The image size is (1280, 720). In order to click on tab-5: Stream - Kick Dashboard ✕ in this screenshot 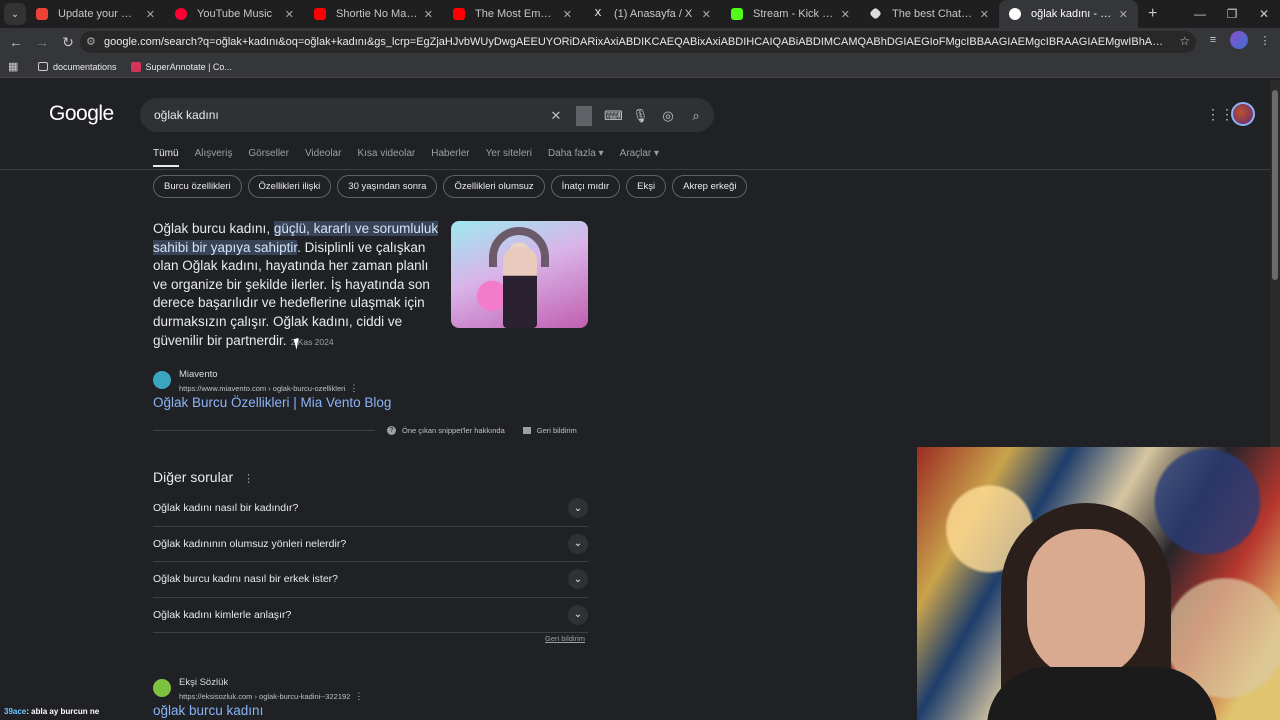, I will do `click(790, 14)`.